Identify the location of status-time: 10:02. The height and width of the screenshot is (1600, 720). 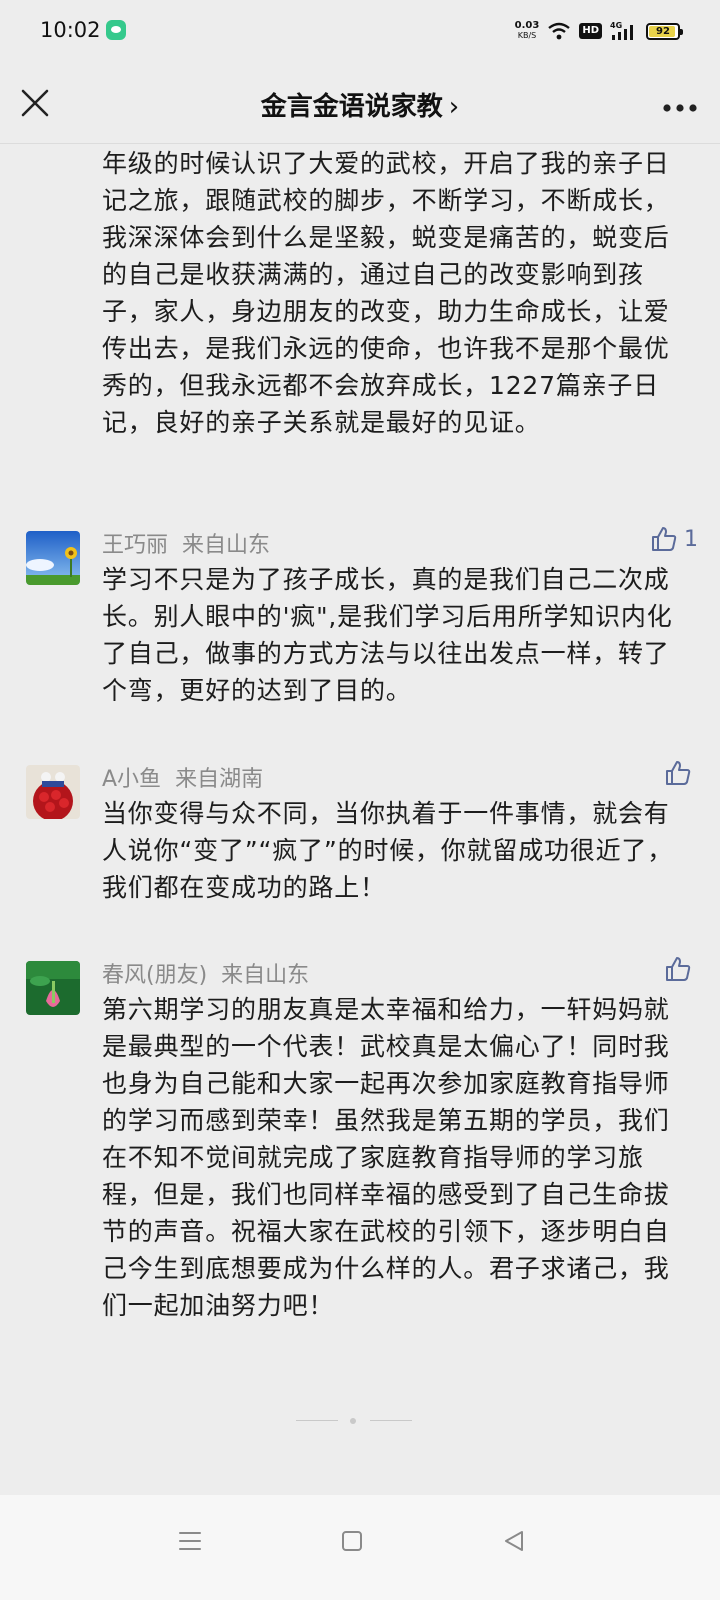
(70, 30).